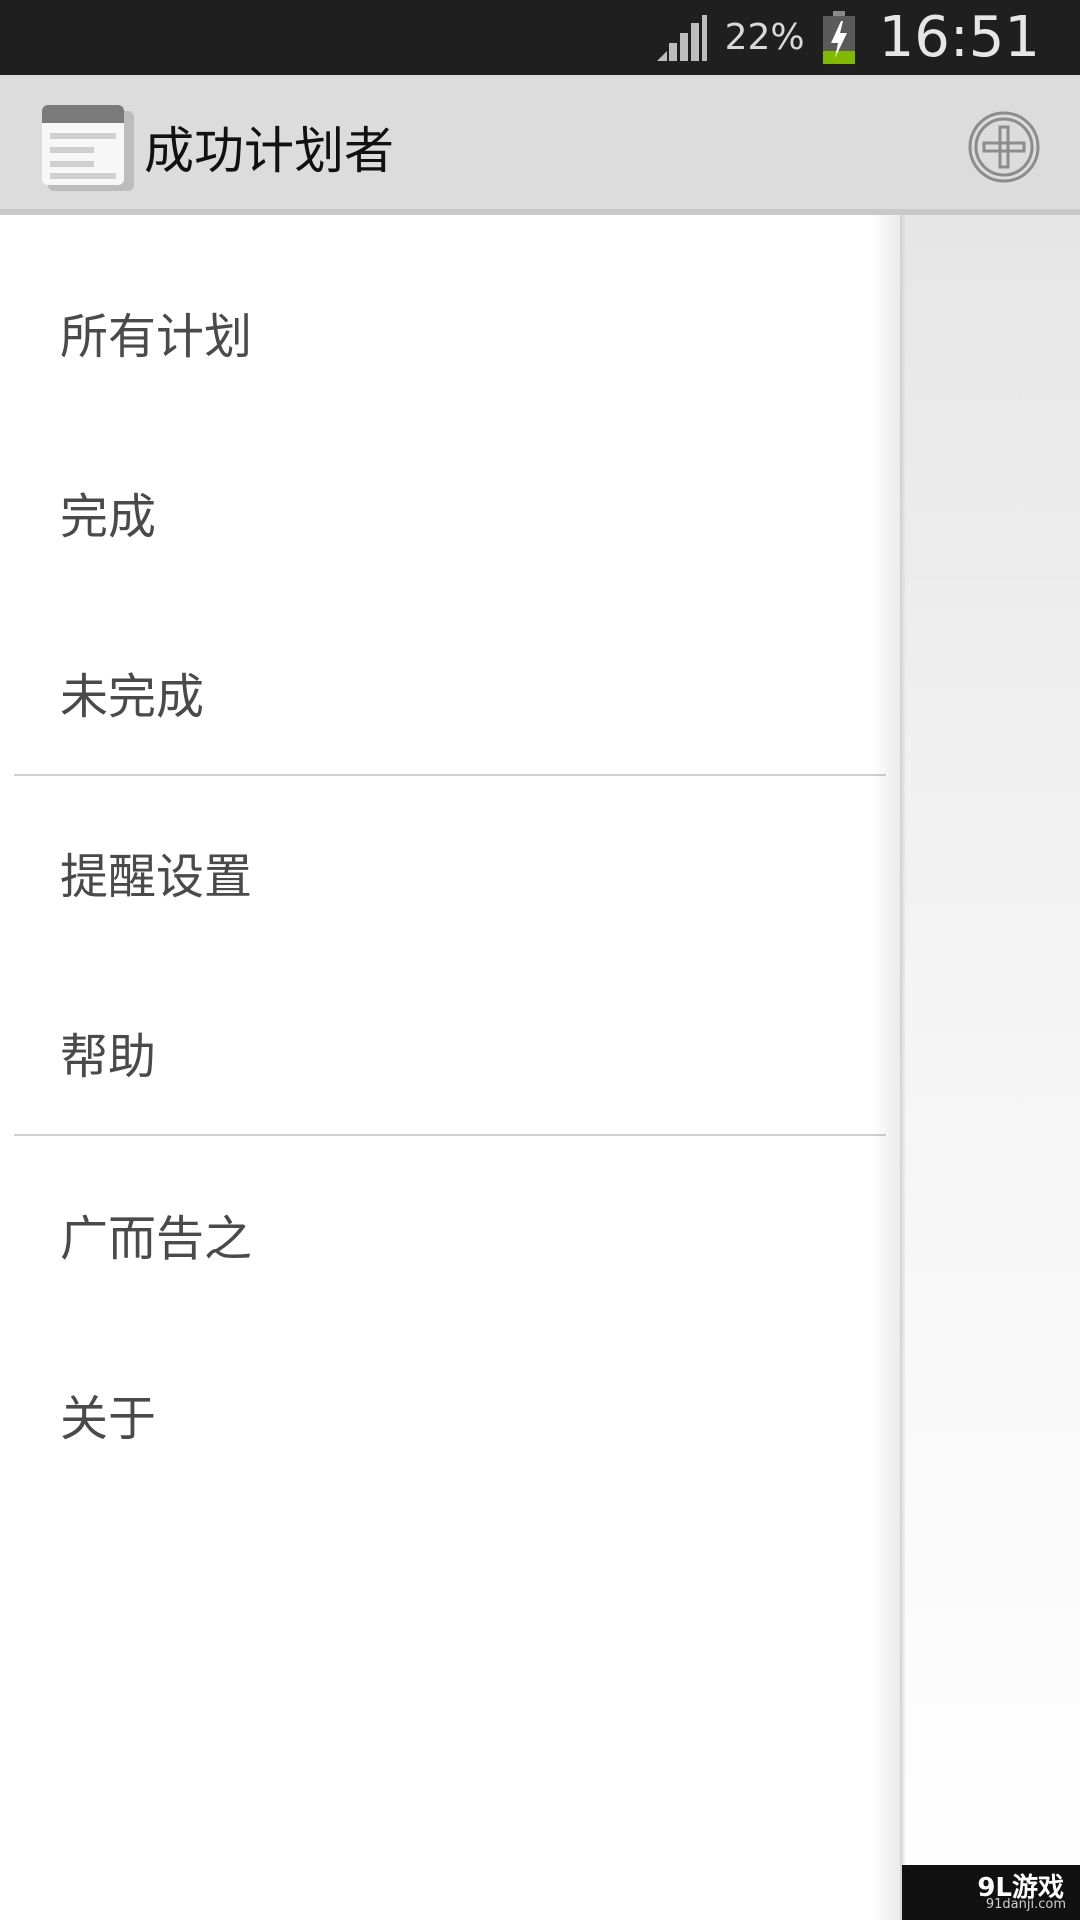  Describe the element at coordinates (885, 1067) in the screenshot. I see `drawer-shadow` at that location.